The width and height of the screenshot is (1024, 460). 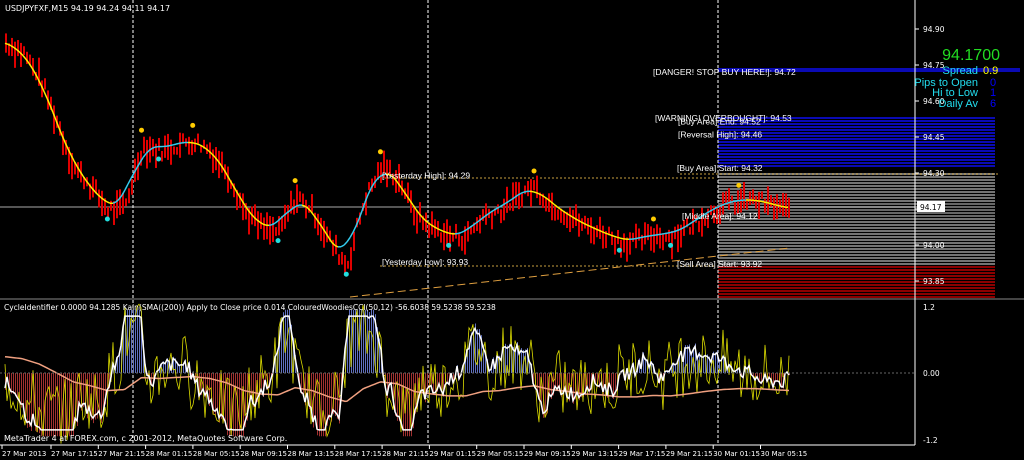 I want to click on x-tick-label: 28 Mar 13:15, so click(x=311, y=454).